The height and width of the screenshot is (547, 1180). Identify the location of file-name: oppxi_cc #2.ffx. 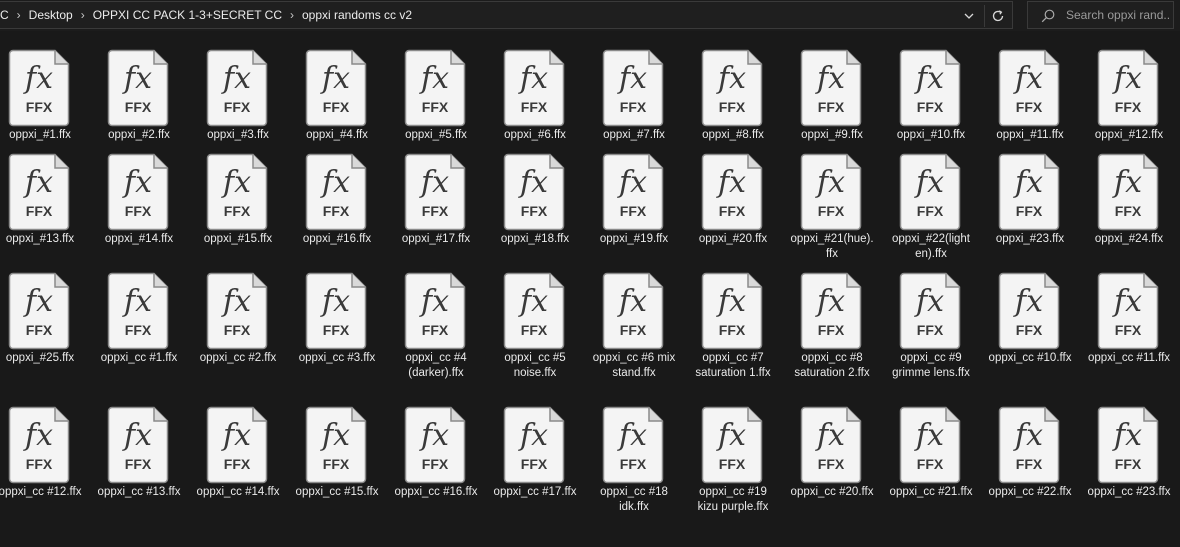
(238, 358).